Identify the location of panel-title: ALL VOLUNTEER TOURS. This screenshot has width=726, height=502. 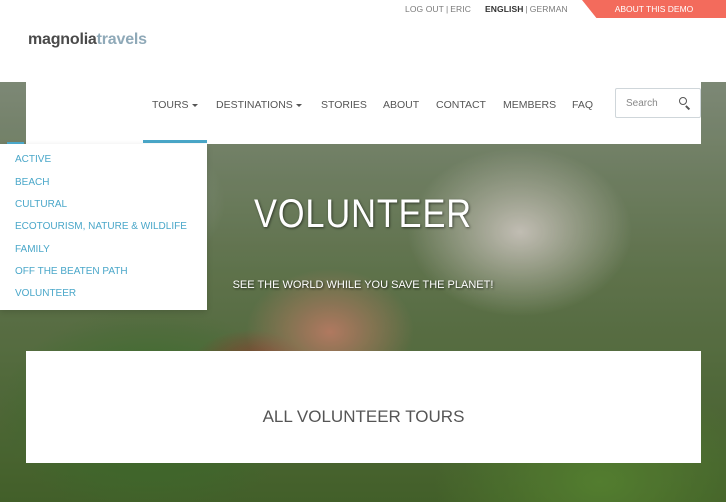
(363, 416).